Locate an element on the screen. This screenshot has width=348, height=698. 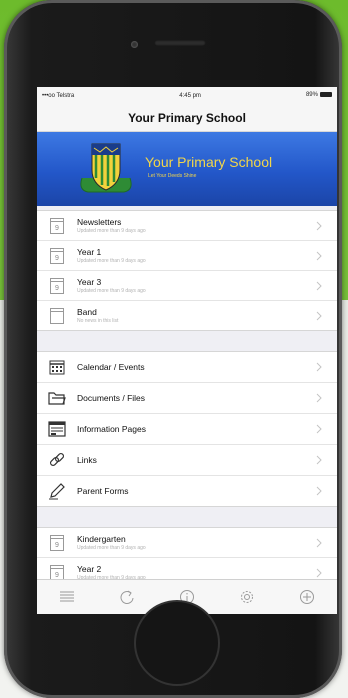
tab-refresh is located at coordinates (127, 597).